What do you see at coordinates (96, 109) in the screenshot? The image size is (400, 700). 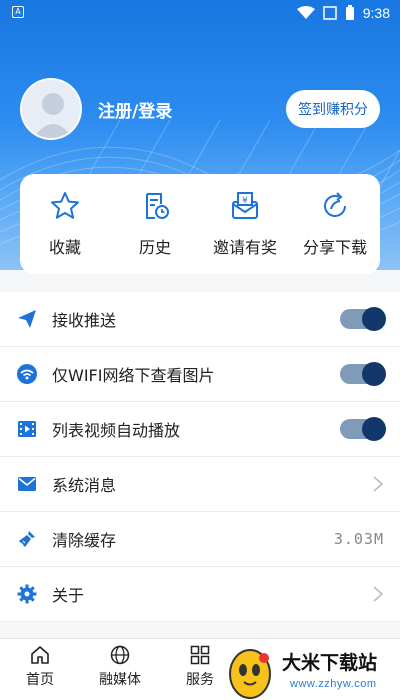 I see `profile-row: 注册/登录` at bounding box center [96, 109].